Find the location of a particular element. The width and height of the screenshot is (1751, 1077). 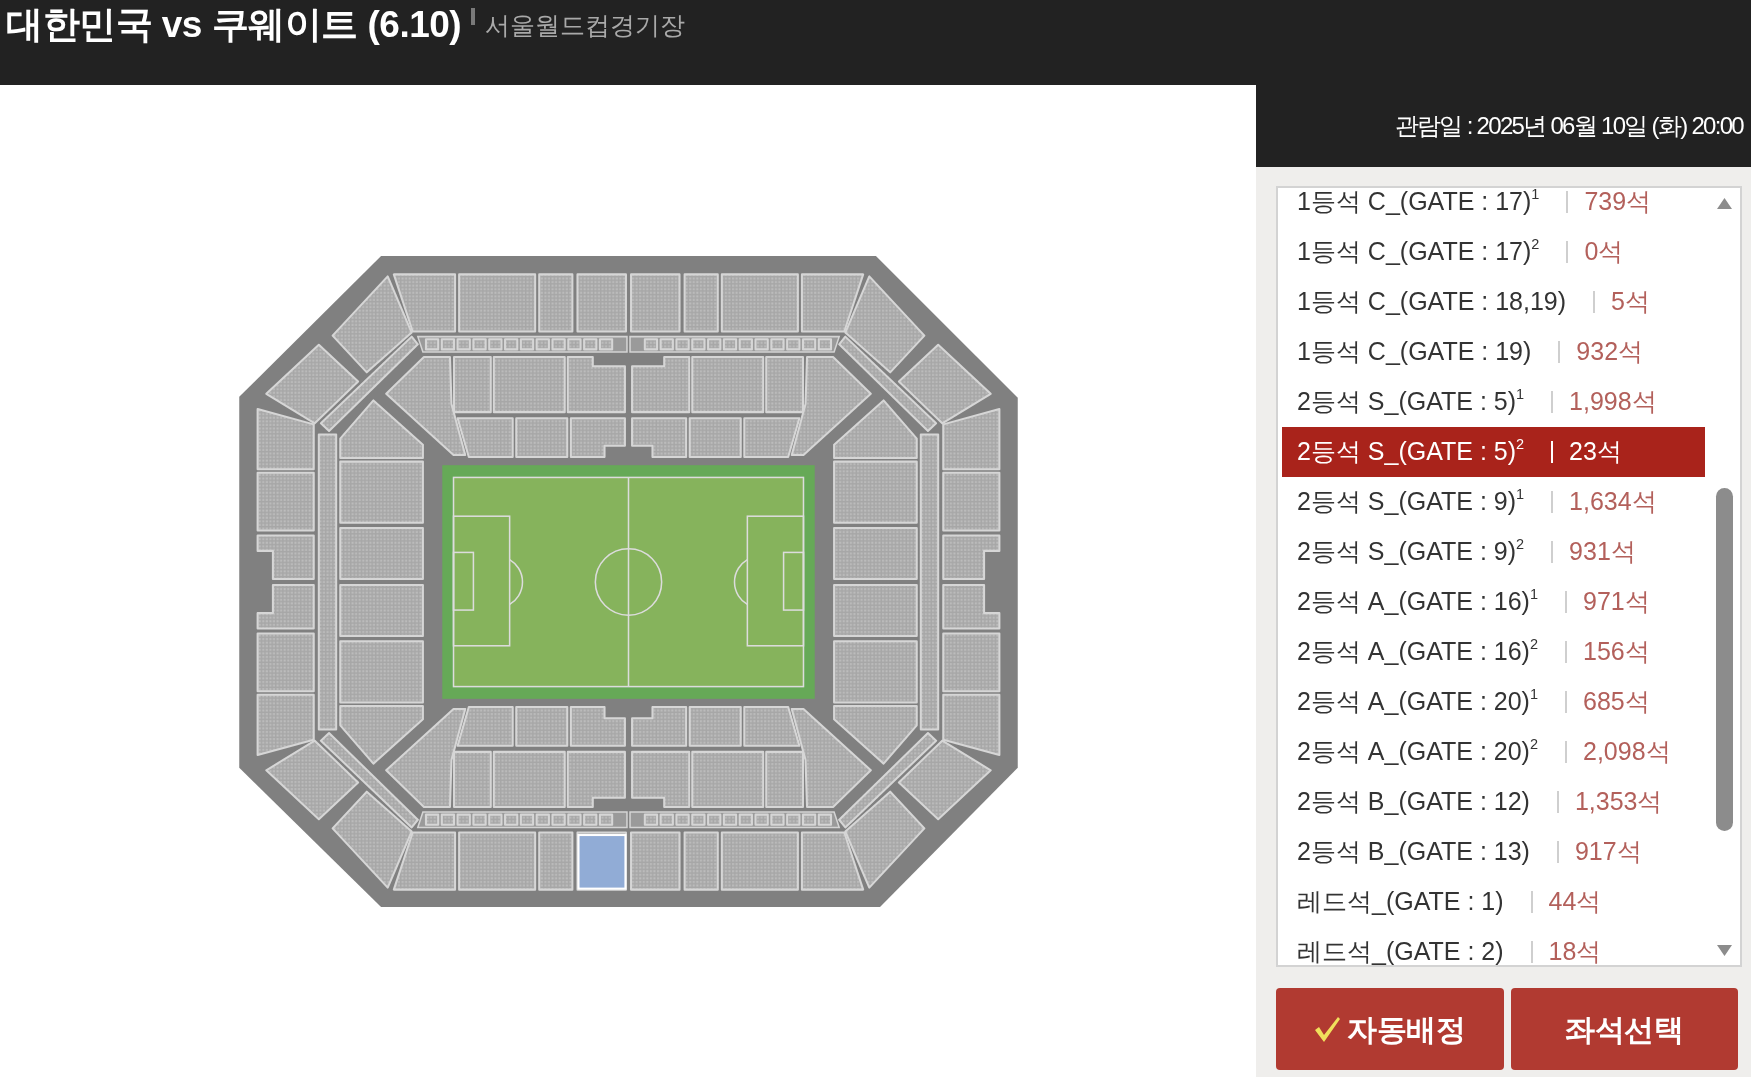

seat-grade-item: 2등석 A_(GATE : 16)$^{2}$ 156석 is located at coordinates (1493, 652).